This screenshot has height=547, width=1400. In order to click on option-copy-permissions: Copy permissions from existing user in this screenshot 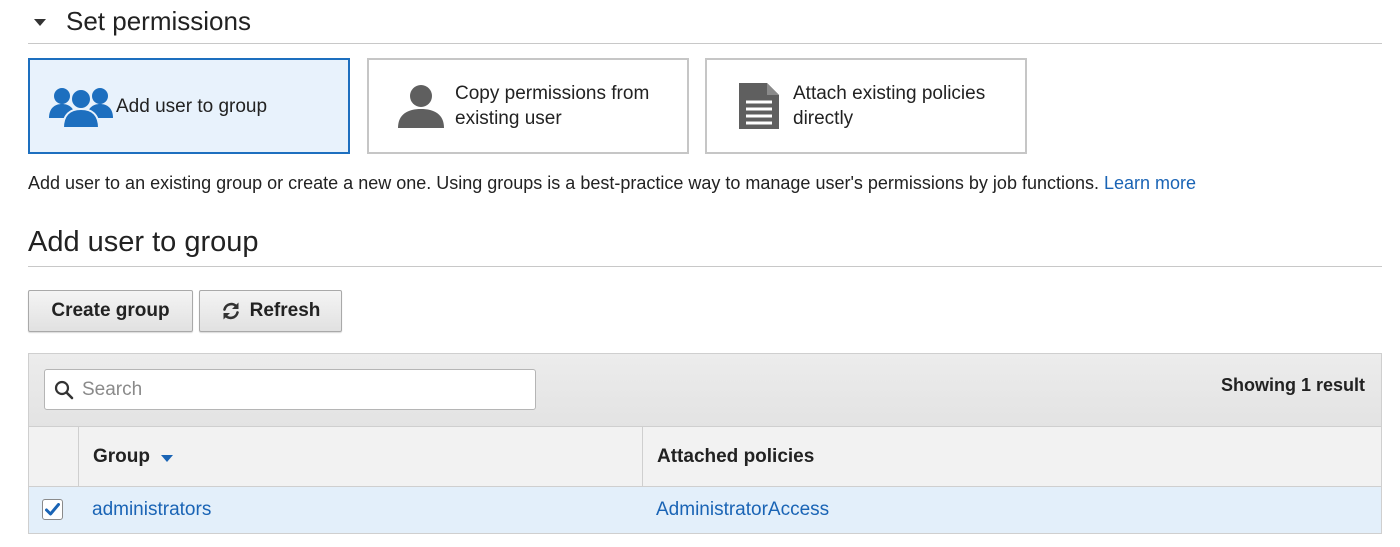, I will do `click(528, 106)`.